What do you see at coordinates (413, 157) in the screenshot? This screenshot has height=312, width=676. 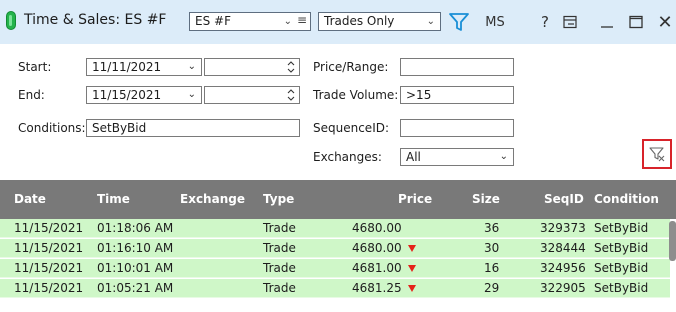 I see `exchanges-value: All` at bounding box center [413, 157].